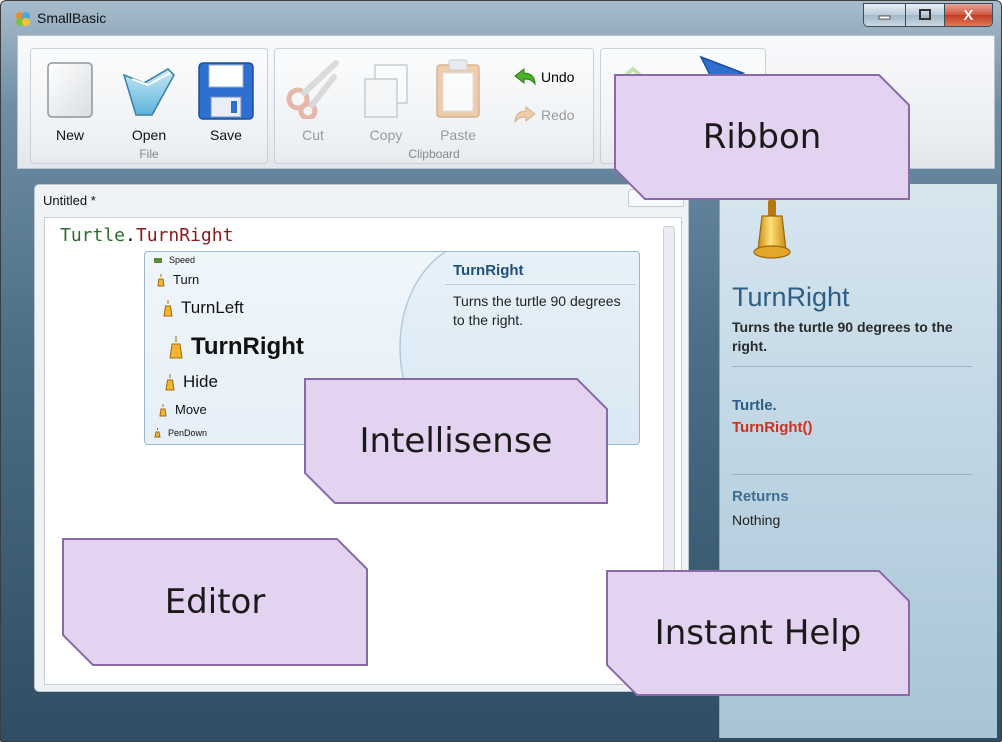  Describe the element at coordinates (180, 432) in the screenshot. I see `intellisense-item: PenDown` at that location.